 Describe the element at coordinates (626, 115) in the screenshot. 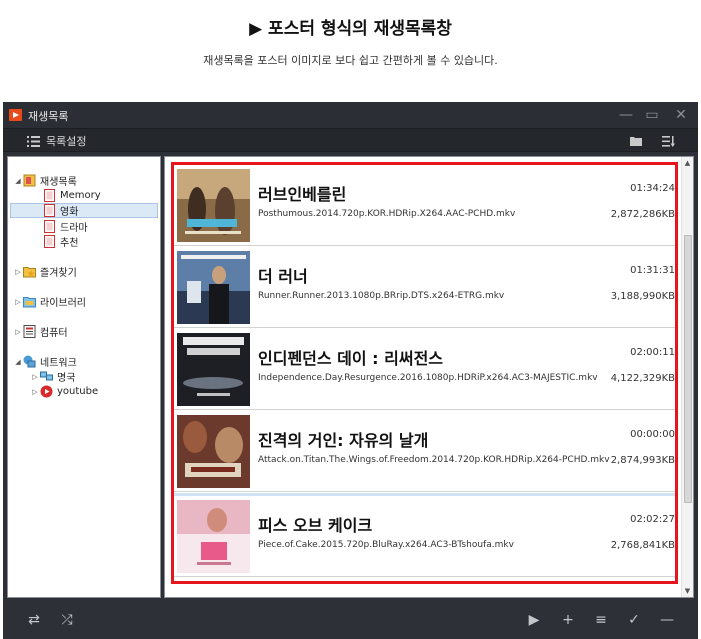

I see `minimize-button: —` at that location.